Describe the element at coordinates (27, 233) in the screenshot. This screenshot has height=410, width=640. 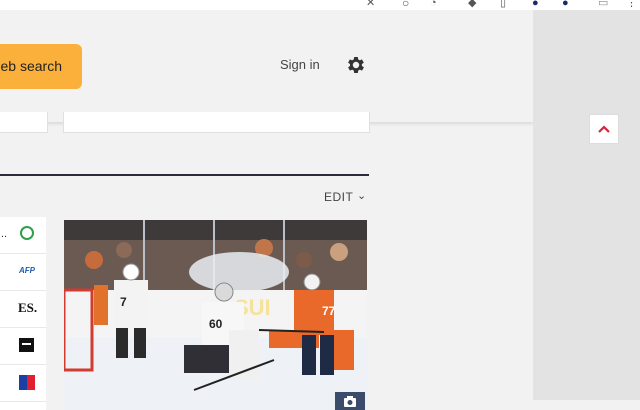
I see `status-circle-icon` at that location.